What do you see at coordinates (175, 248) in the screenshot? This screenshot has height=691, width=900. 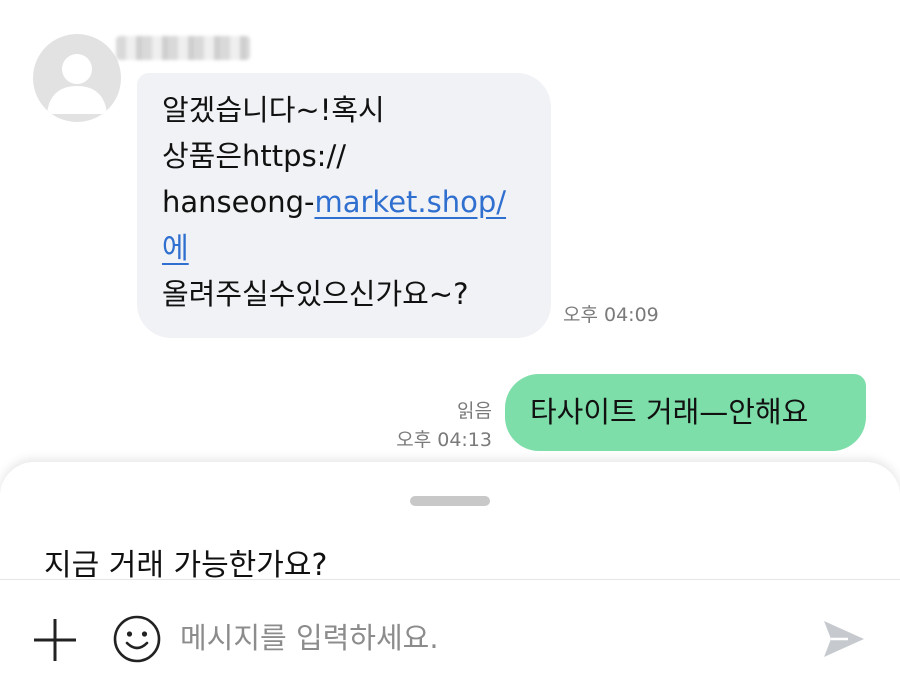 I see `message-link-continuation: 에` at bounding box center [175, 248].